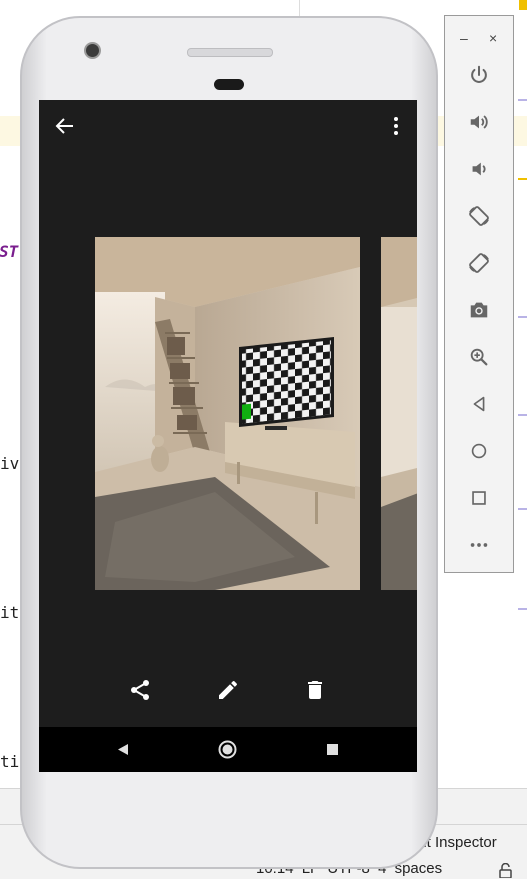 This screenshot has width=527, height=879. What do you see at coordinates (9, 463) in the screenshot?
I see `code-line: iv` at bounding box center [9, 463].